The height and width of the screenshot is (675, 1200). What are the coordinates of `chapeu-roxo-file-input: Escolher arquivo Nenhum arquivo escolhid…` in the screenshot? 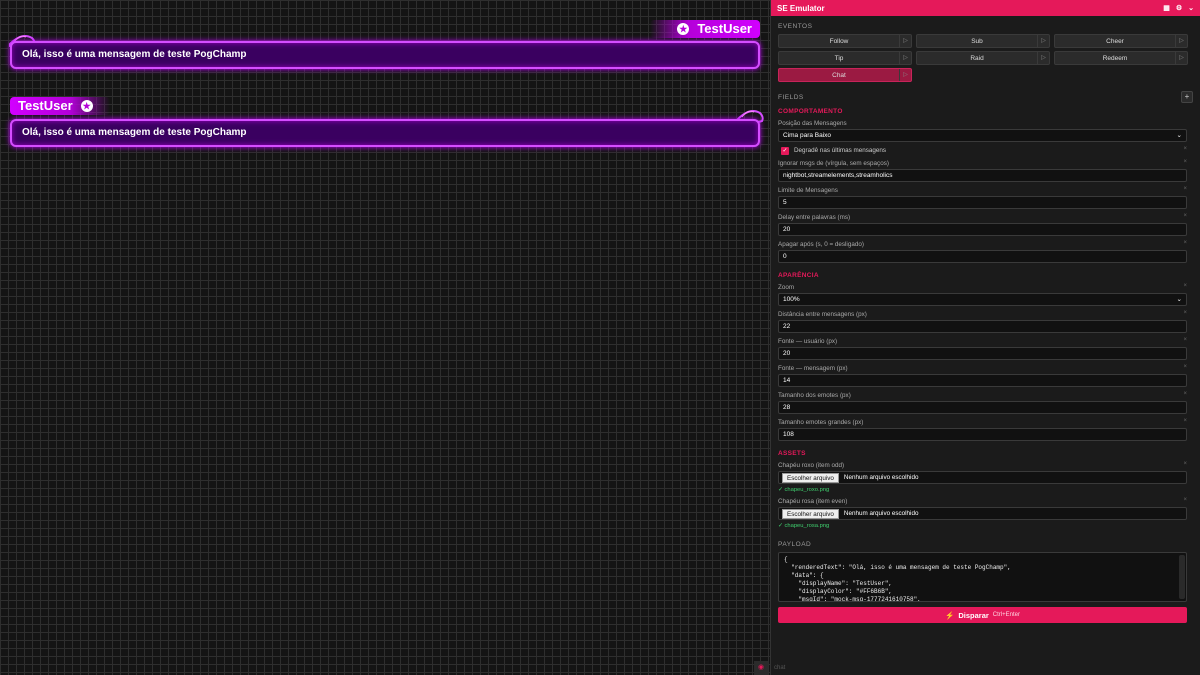 It's located at (982, 477).